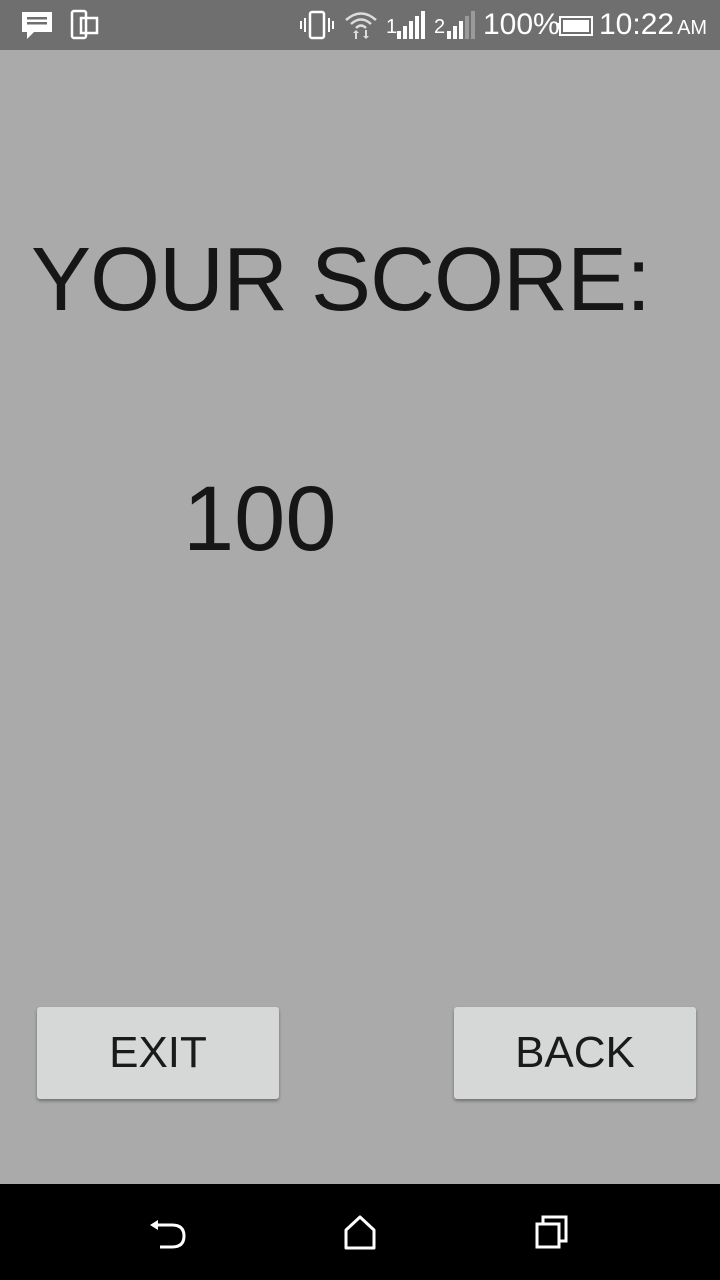 This screenshot has width=720, height=1280. I want to click on wifi-icon, so click(361, 25).